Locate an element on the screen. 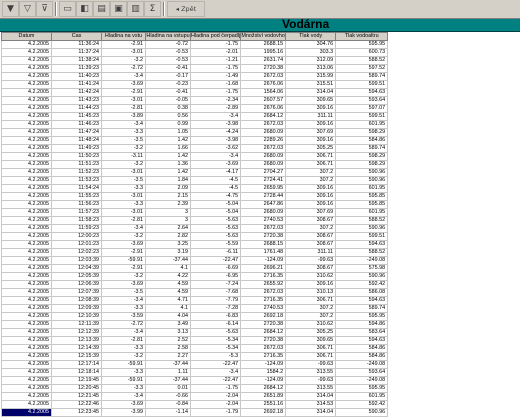 The width and height of the screenshot is (520, 417). table-cell: 601.95 is located at coordinates (362, 188).